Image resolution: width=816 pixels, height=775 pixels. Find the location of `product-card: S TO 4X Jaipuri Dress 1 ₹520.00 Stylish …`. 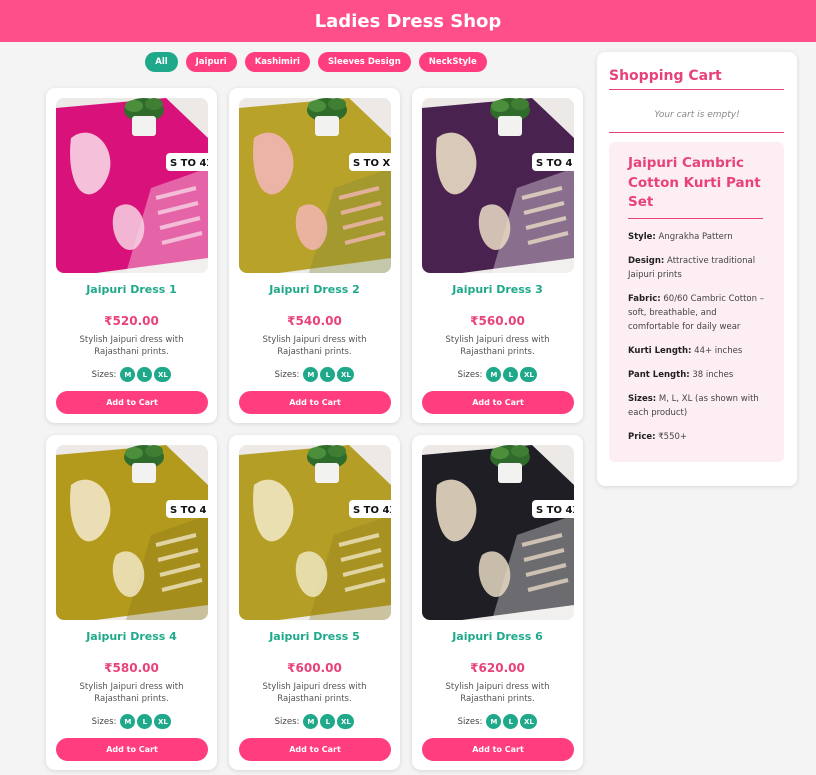

product-card: S TO 4X Jaipuri Dress 1 ₹520.00 Stylish … is located at coordinates (131, 255).